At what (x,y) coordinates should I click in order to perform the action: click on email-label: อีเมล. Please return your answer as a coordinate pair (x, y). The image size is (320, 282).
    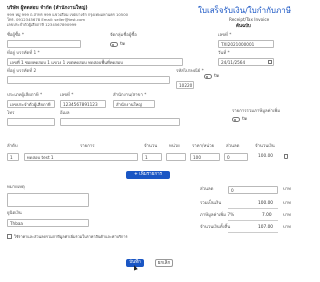
    Looking at the image, I should click on (65, 113).